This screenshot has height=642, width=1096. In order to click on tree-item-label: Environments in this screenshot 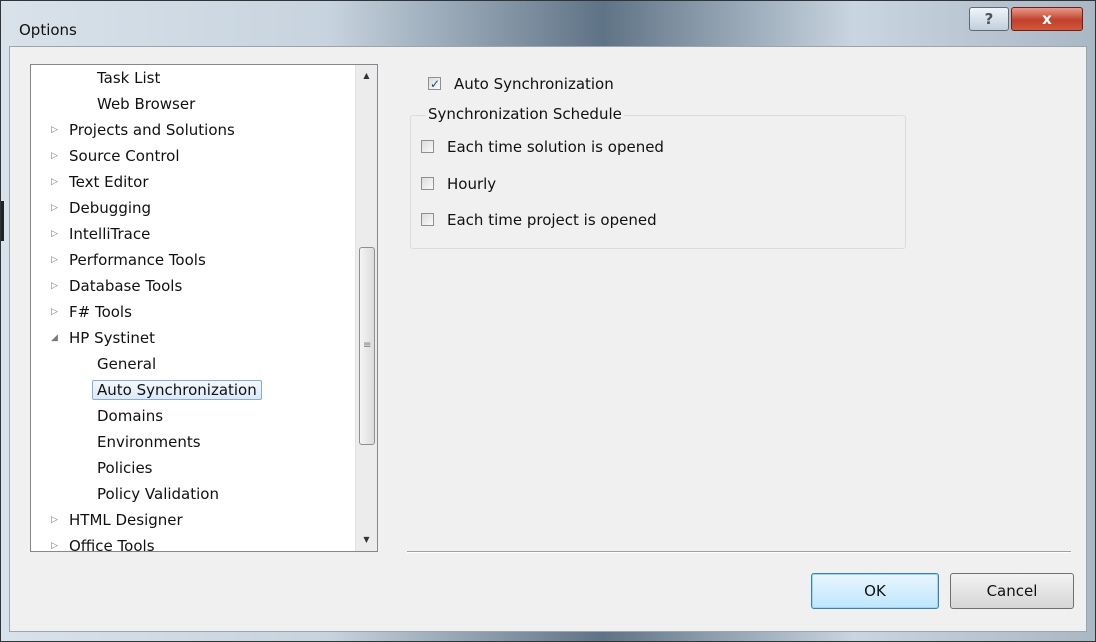, I will do `click(149, 442)`.